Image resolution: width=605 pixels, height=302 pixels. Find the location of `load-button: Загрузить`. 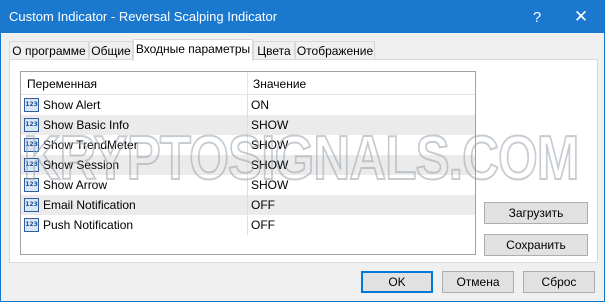

load-button: Загрузить is located at coordinates (536, 213).